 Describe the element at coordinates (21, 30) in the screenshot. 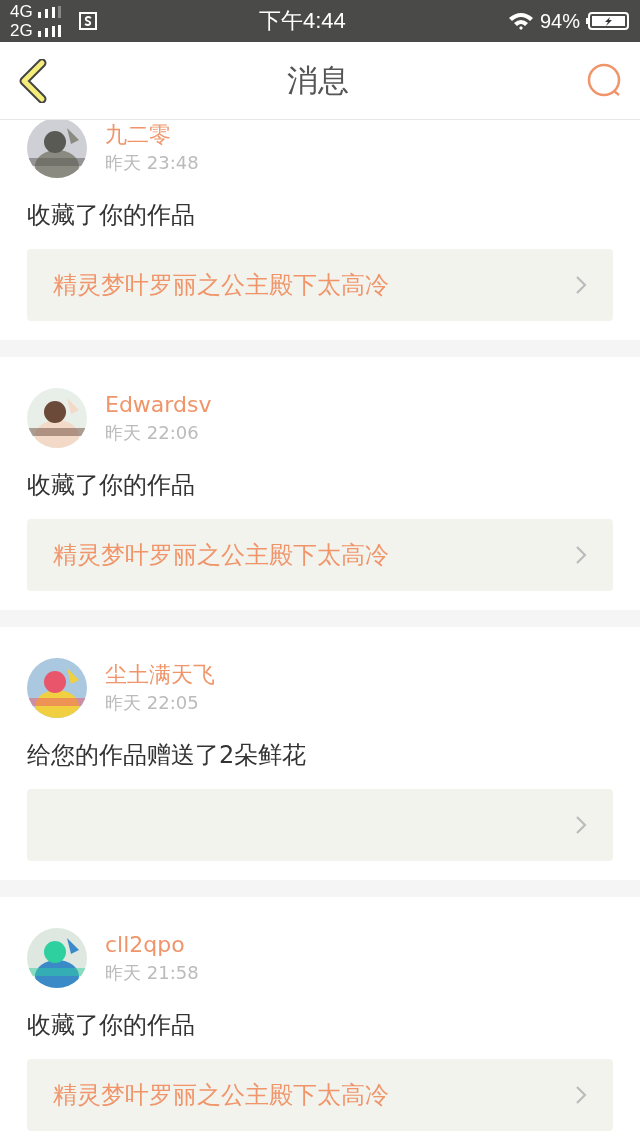

I see `network-label: 2G` at that location.